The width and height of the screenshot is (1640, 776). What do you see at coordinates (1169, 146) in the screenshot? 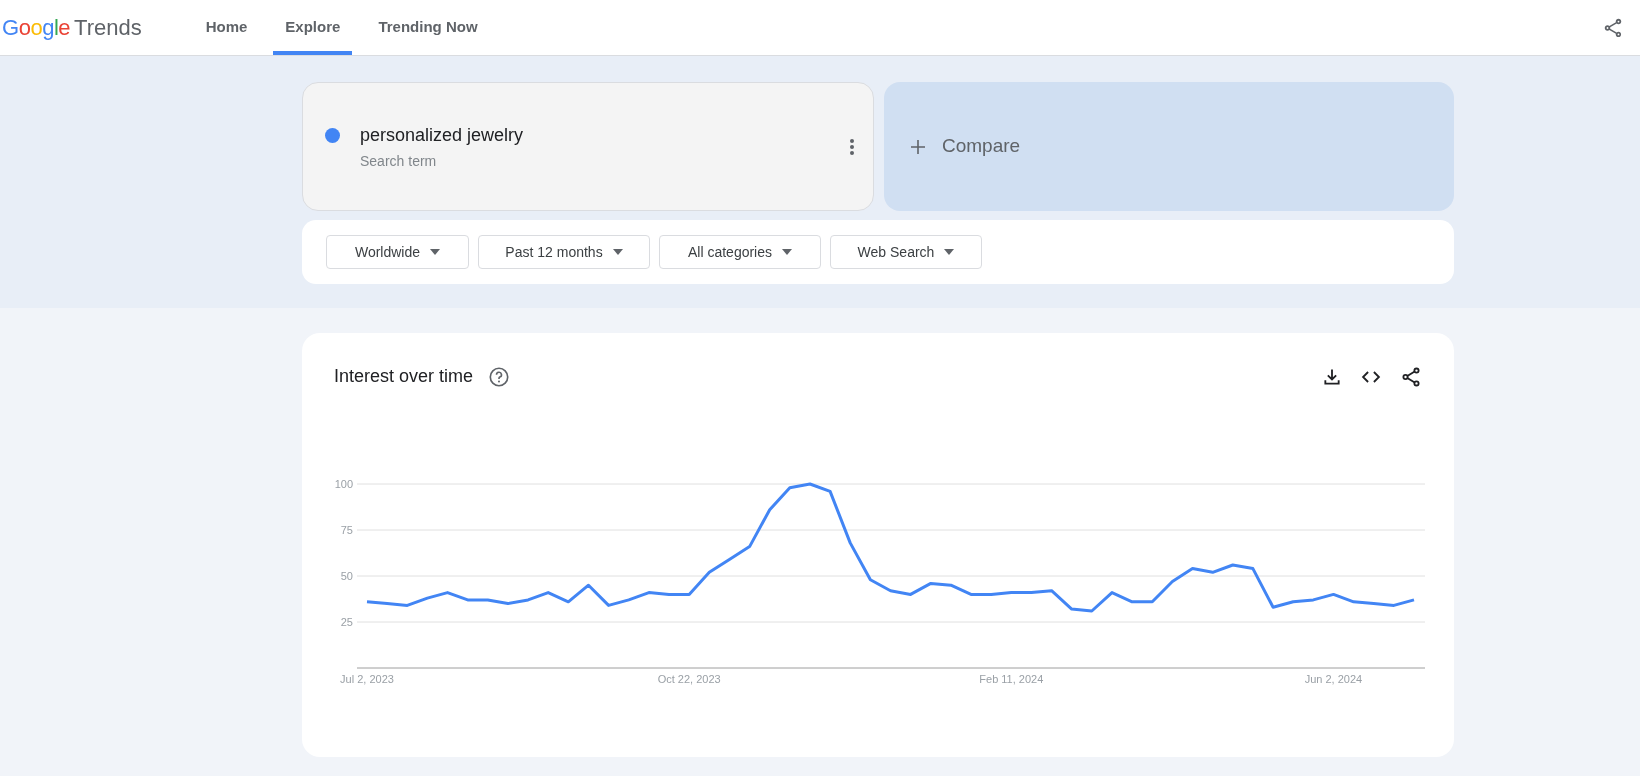
I see `compare-button: Compare` at bounding box center [1169, 146].